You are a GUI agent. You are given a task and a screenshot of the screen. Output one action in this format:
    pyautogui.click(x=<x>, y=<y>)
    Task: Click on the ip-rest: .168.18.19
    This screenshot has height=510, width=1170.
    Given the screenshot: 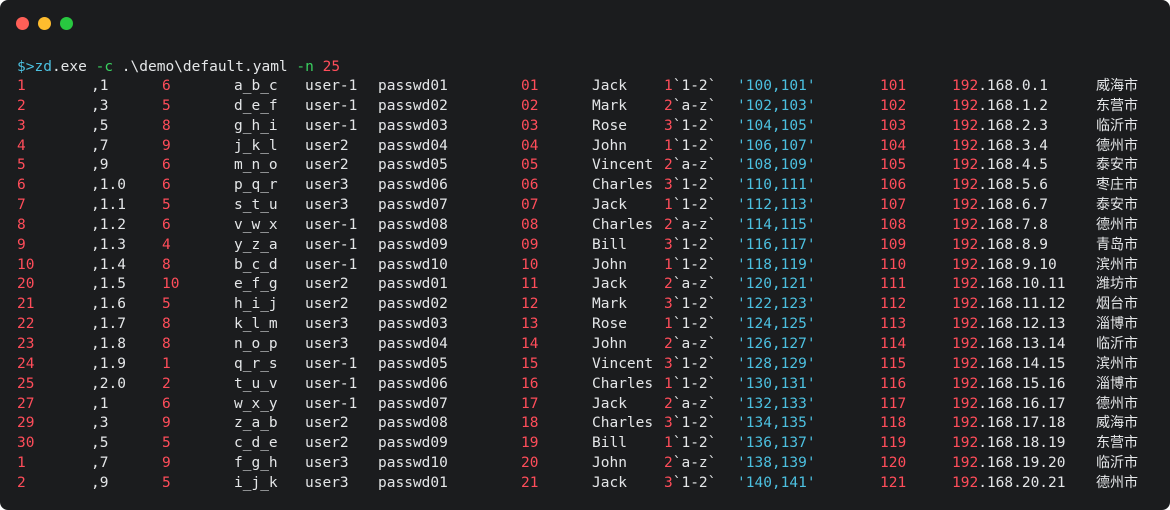 What is the action you would take?
    pyautogui.click(x=1022, y=443)
    